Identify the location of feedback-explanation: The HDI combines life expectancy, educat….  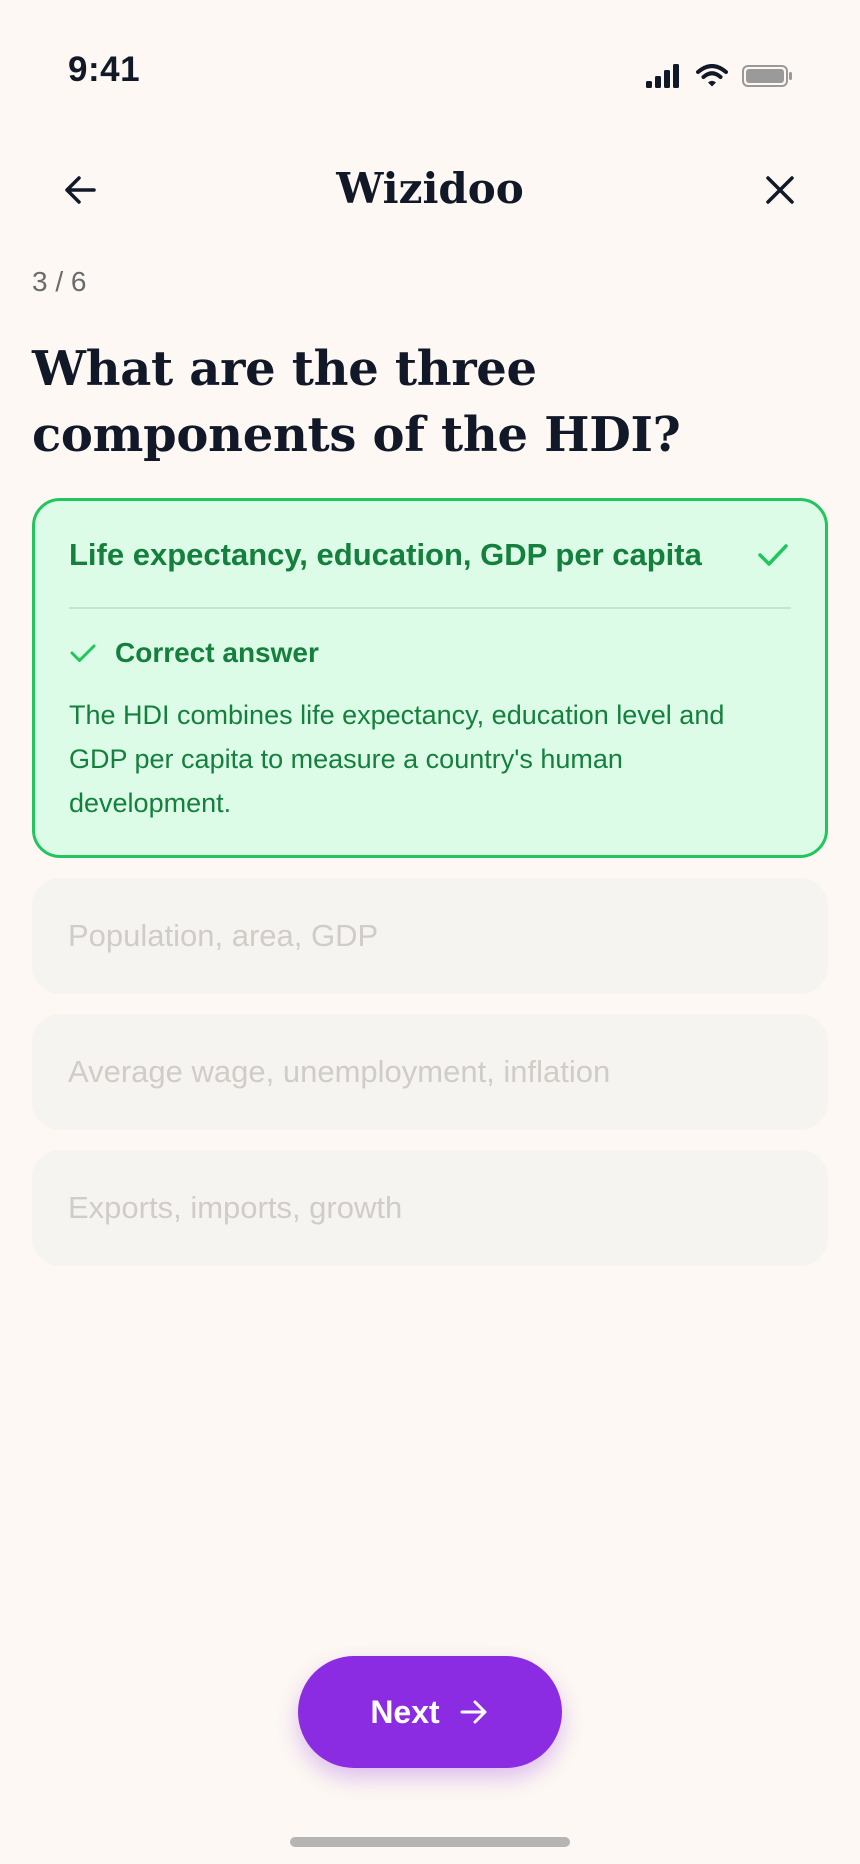
(397, 759).